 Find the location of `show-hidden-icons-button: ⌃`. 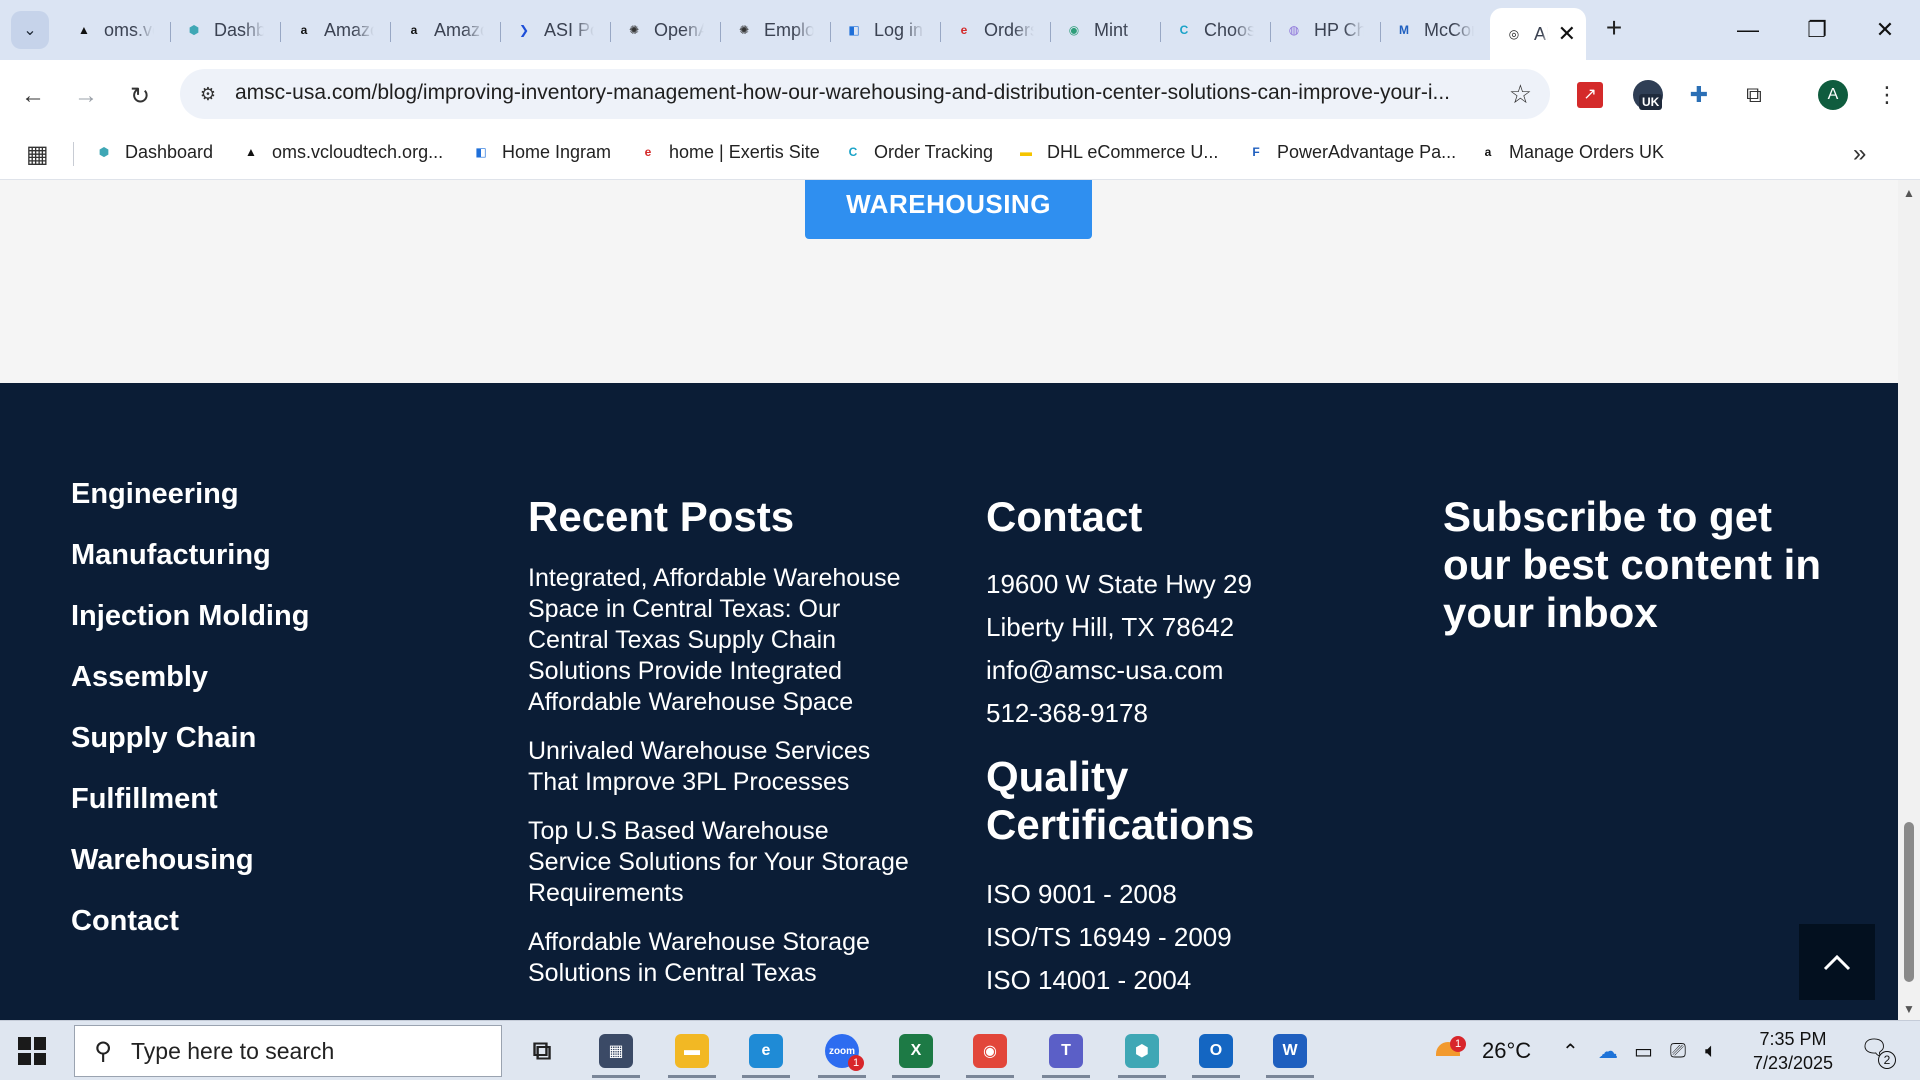

show-hidden-icons-button: ⌃ is located at coordinates (1570, 1051).